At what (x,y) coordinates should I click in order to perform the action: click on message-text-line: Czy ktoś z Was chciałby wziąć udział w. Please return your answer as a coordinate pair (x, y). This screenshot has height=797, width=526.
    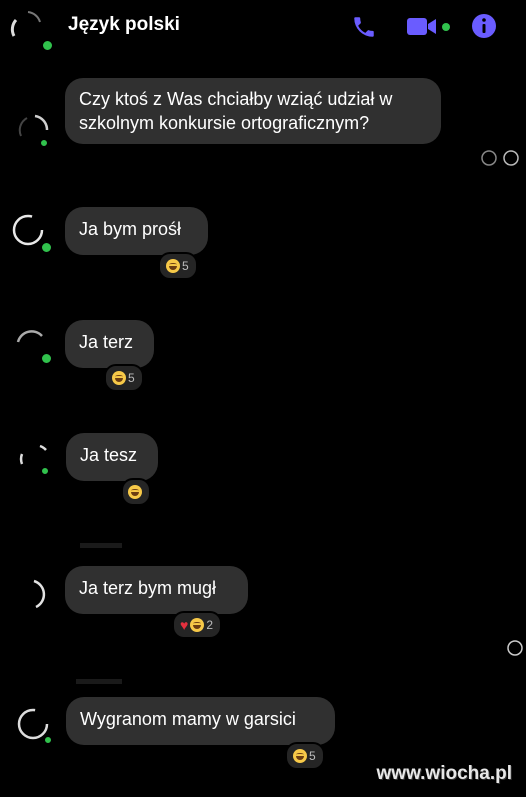
    Looking at the image, I should click on (236, 99).